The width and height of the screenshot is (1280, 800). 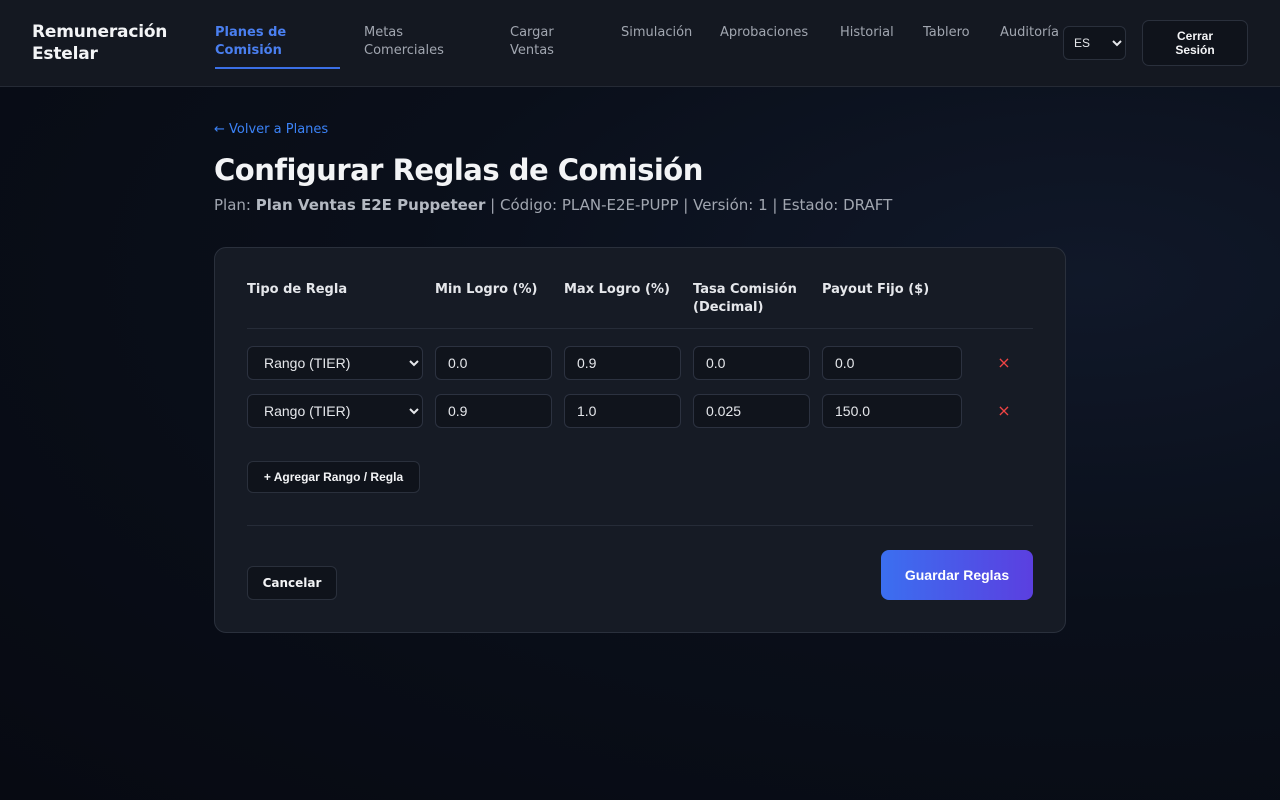 I want to click on nav-item-planes-comision: Planes de Comisión, so click(x=277, y=42).